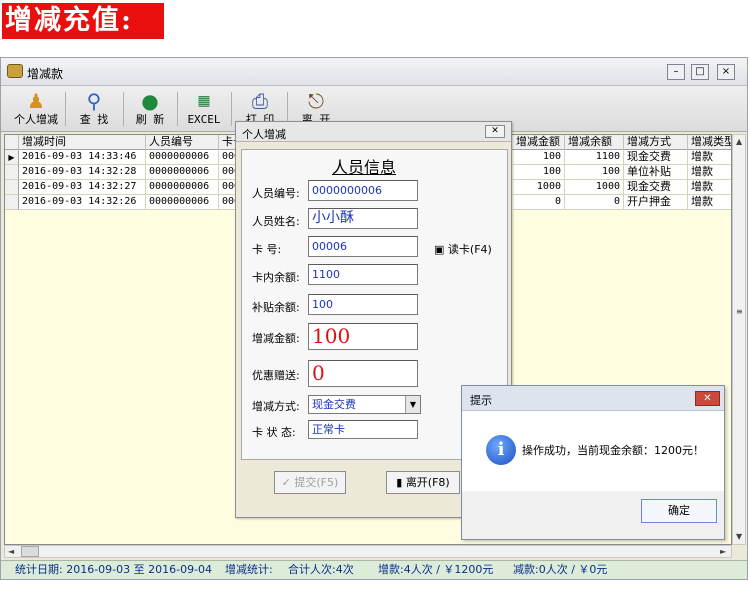  What do you see at coordinates (739, 339) in the screenshot?
I see `vertical-scrollbar: ▲ ≡ ▼` at bounding box center [739, 339].